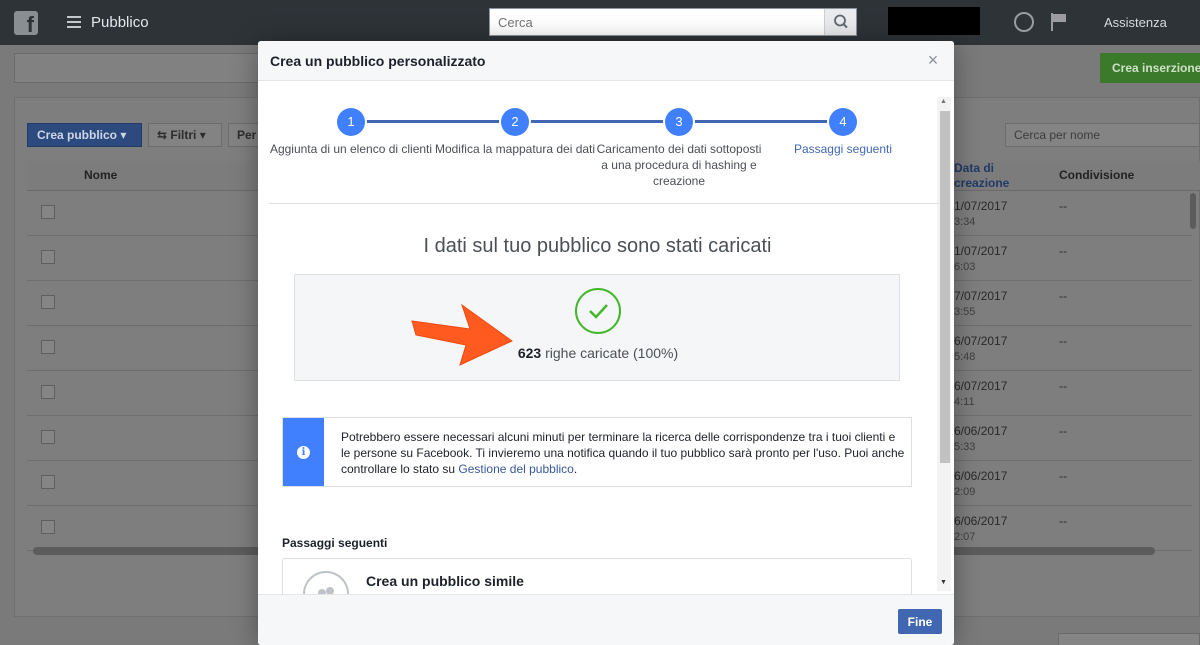 This screenshot has height=645, width=1200. What do you see at coordinates (843, 122) in the screenshot?
I see `step-4-circle: 4` at bounding box center [843, 122].